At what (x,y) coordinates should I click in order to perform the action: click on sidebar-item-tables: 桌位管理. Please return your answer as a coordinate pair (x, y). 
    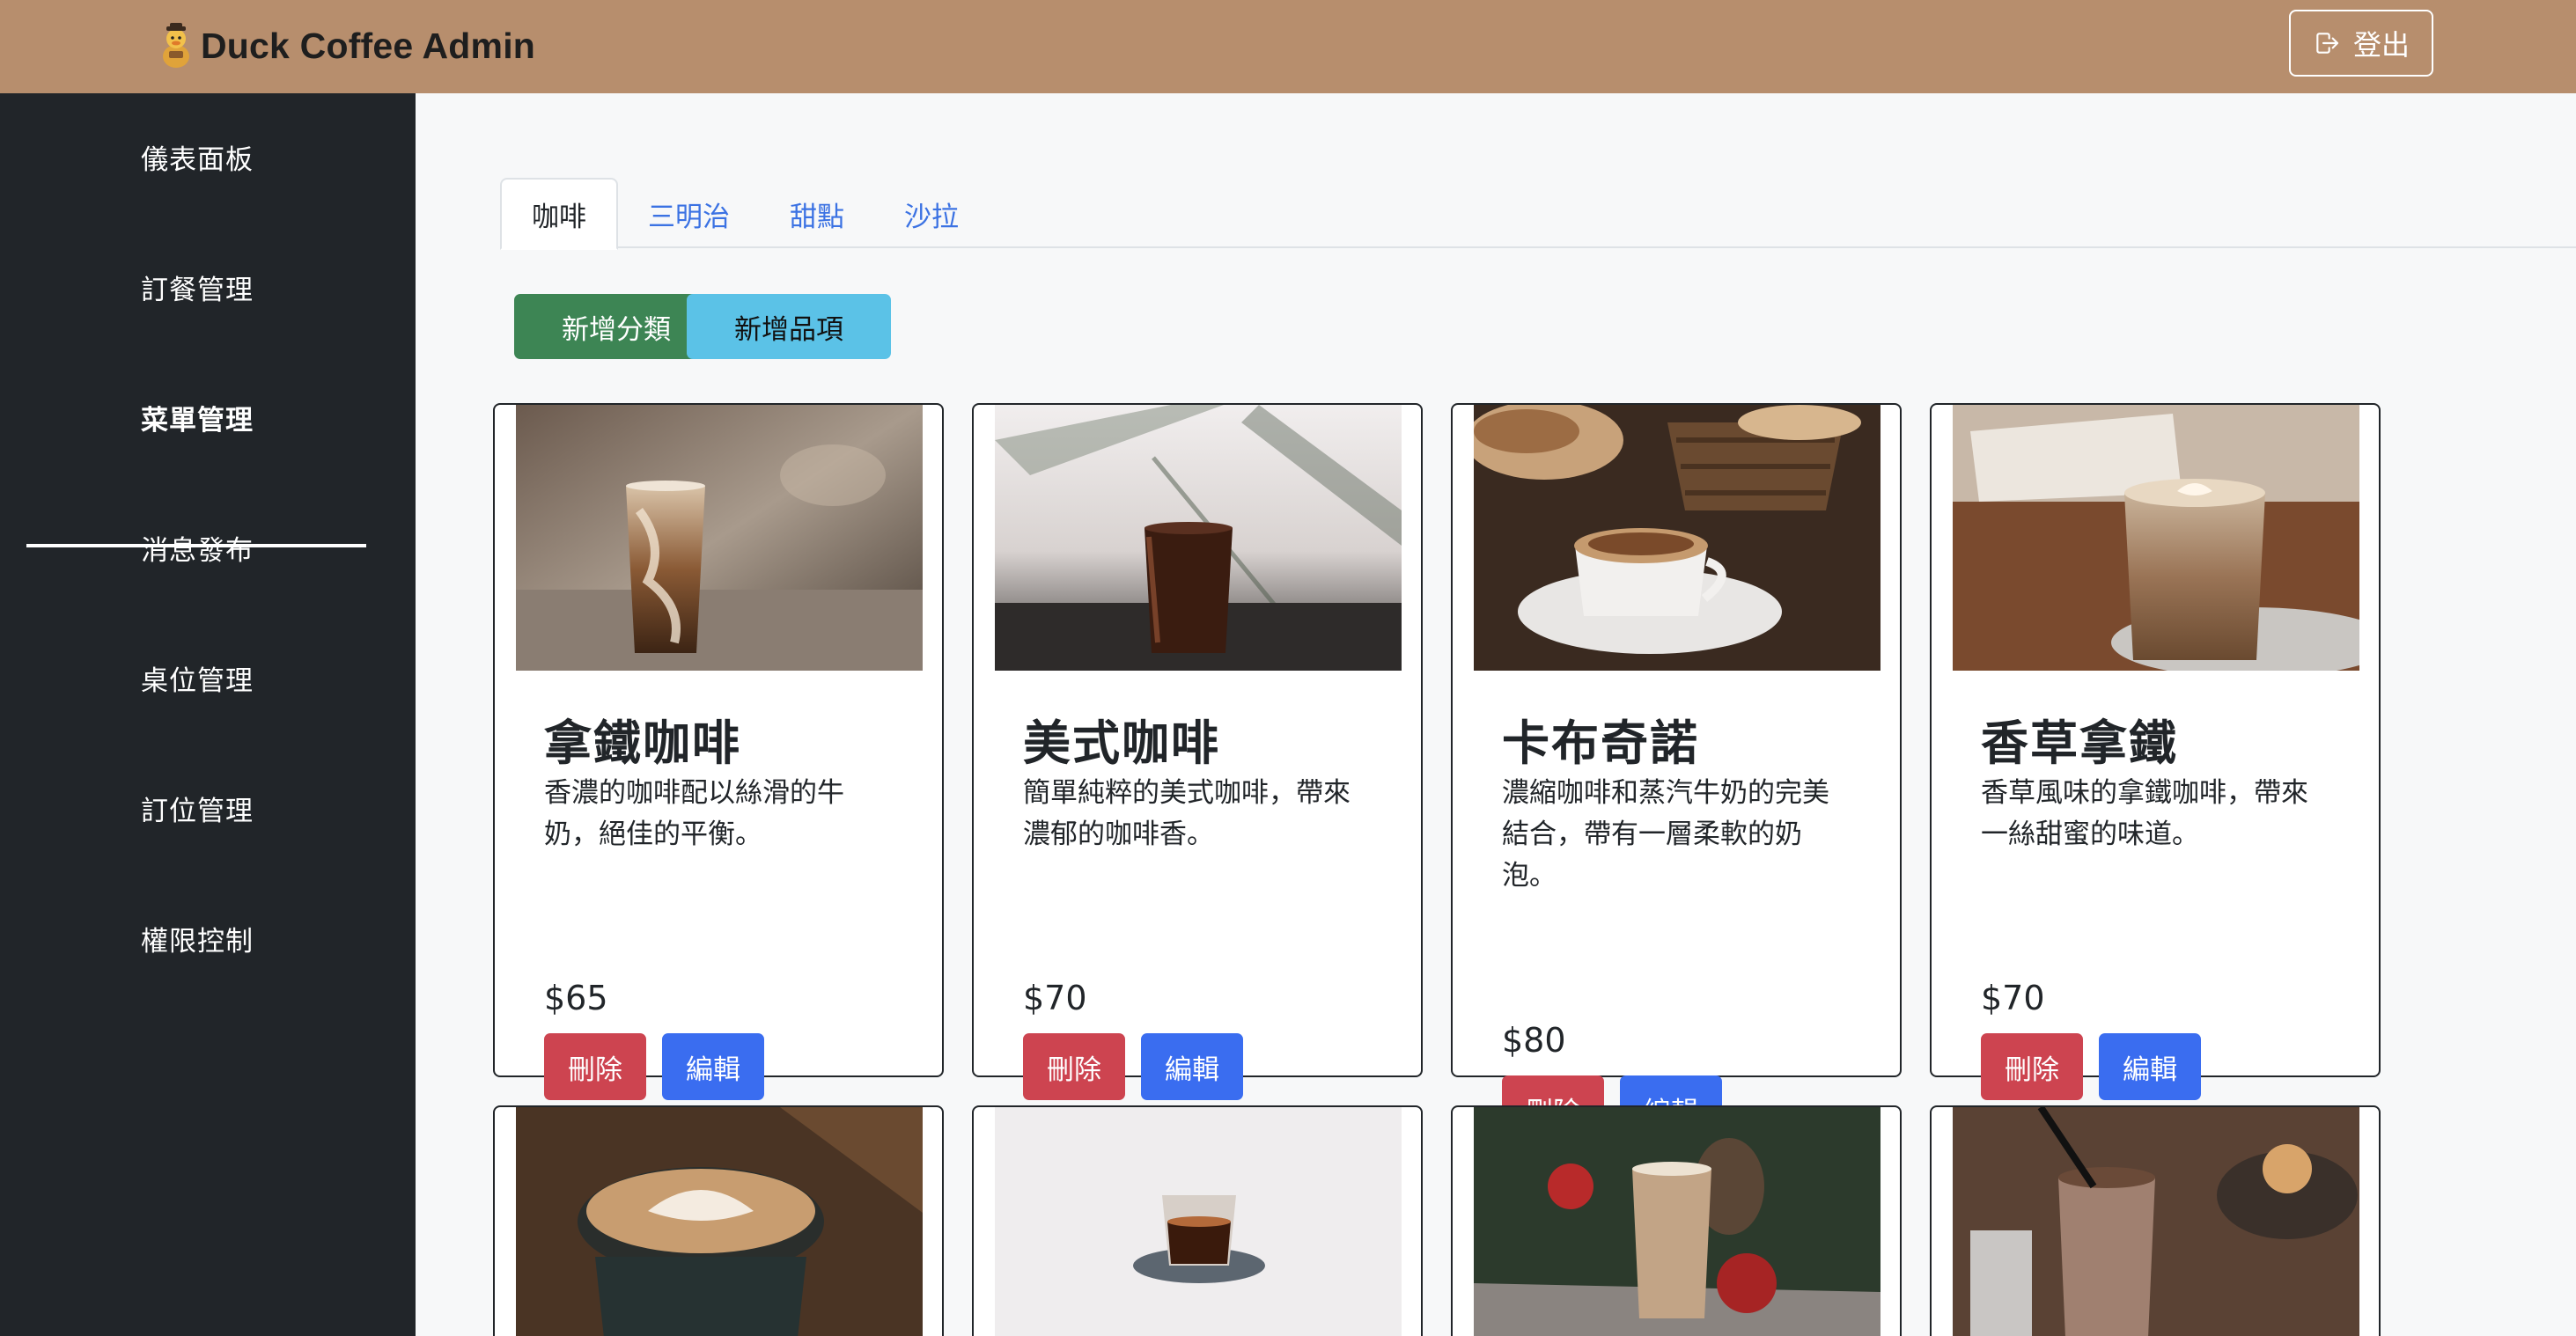
    Looking at the image, I should click on (196, 677).